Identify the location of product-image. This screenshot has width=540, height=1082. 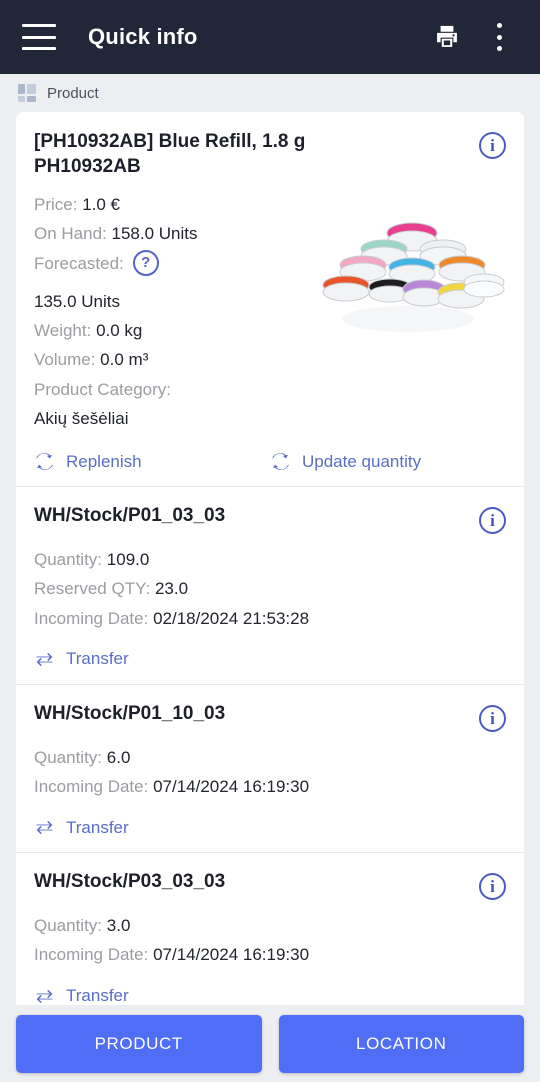
(411, 275).